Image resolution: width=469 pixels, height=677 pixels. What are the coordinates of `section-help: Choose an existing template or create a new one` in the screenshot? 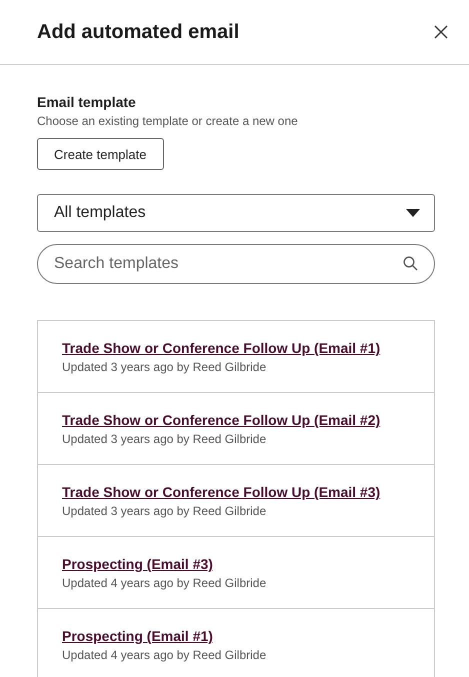 It's located at (168, 121).